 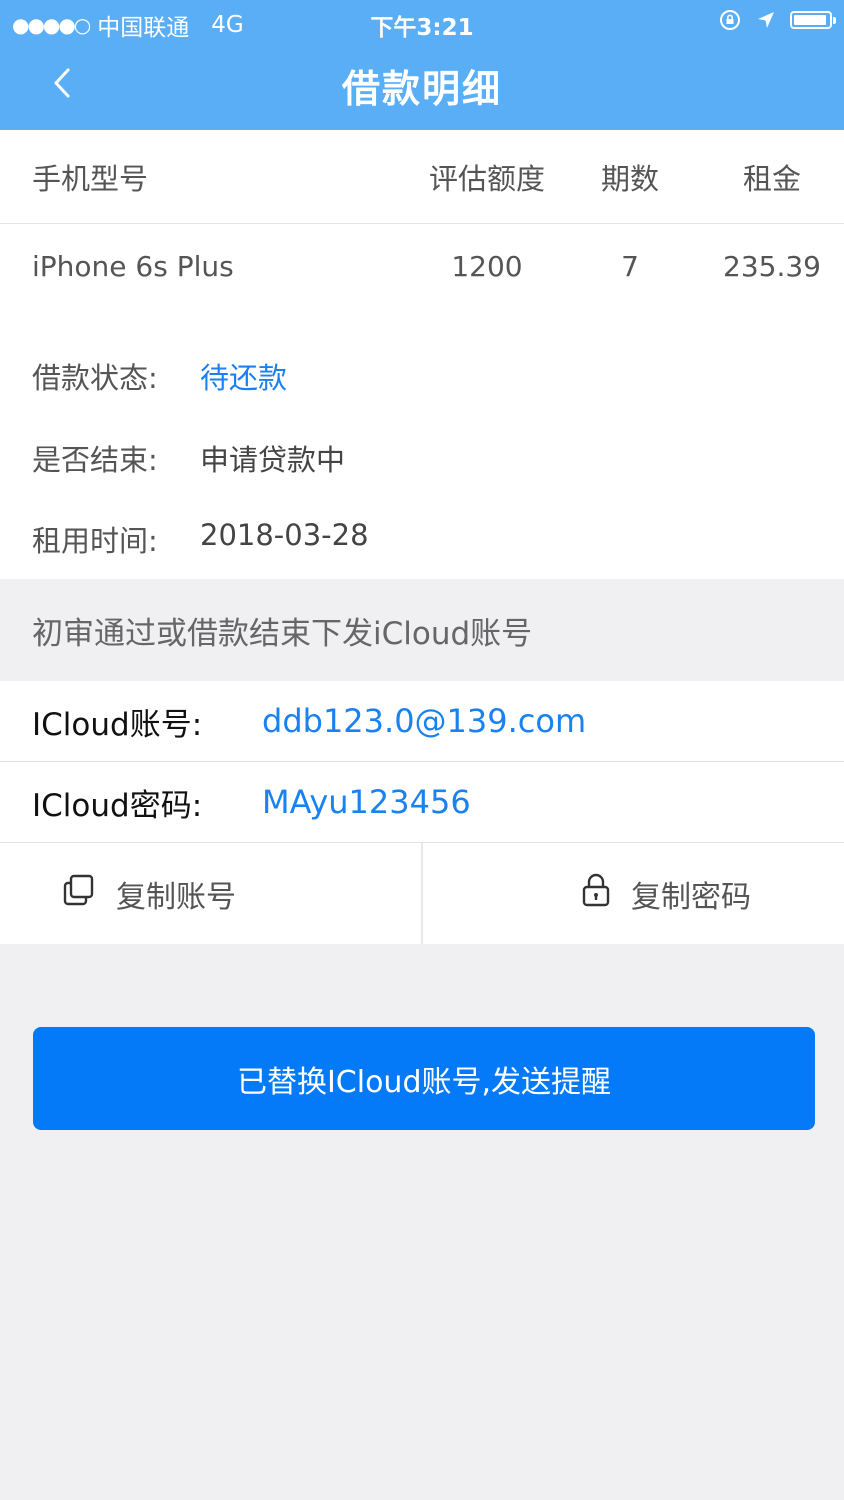 I want to click on battery-outline, so click(x=813, y=20).